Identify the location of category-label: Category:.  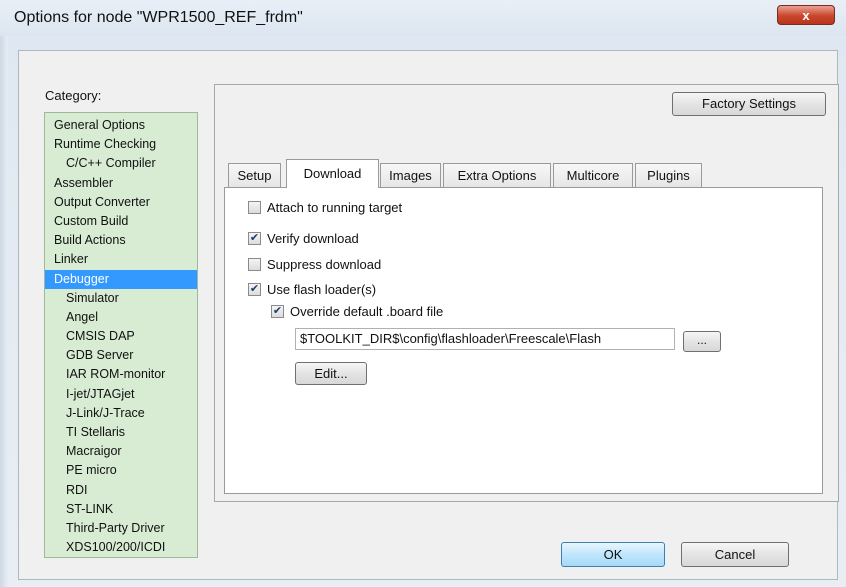
(73, 95).